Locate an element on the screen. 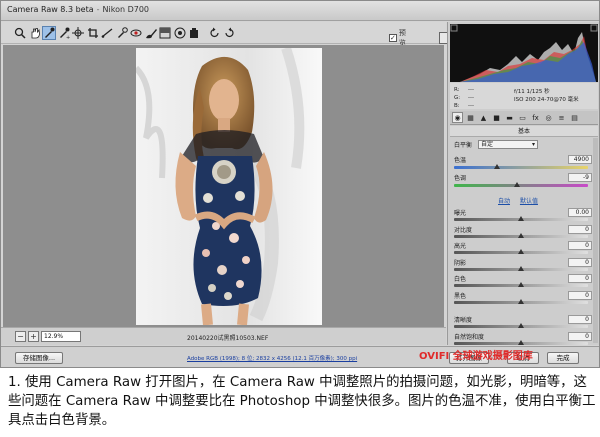  snapshots-tab-icon: ▤ is located at coordinates (574, 117).